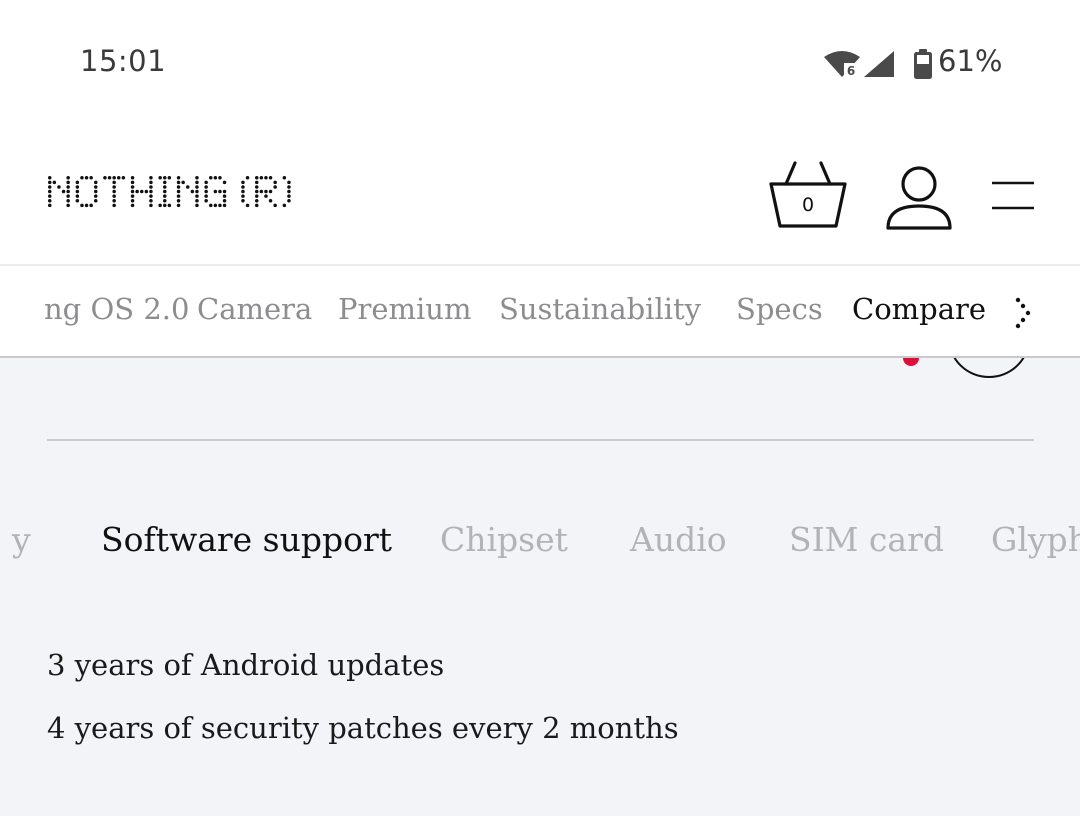 The image size is (1080, 816). Describe the element at coordinates (970, 61) in the screenshot. I see `battery-percent: 61%` at that location.